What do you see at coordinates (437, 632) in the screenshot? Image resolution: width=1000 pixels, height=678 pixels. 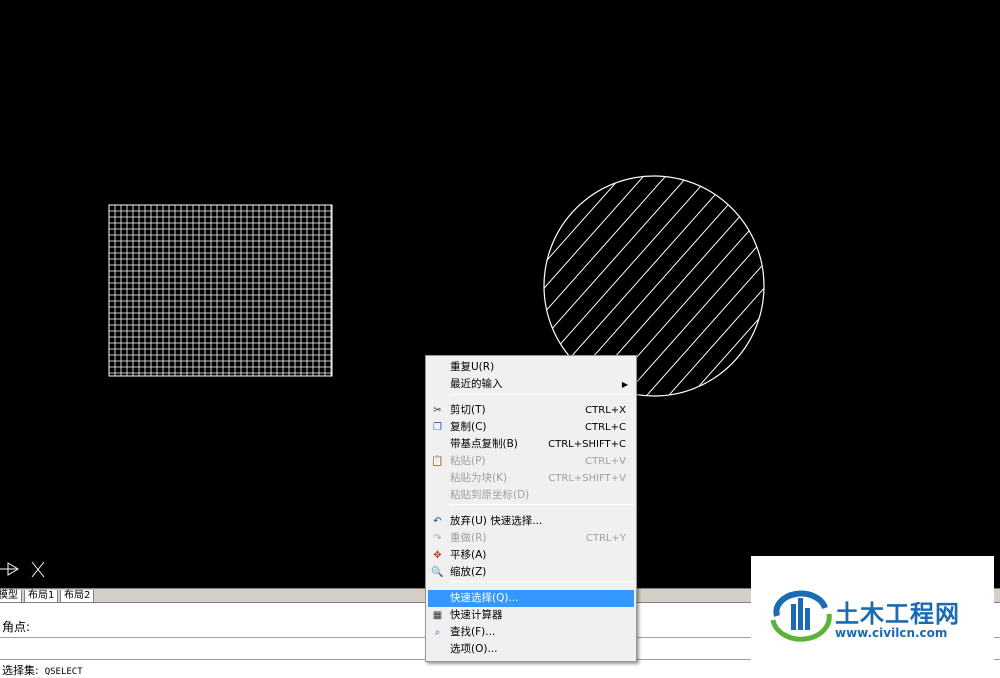 I see `find-icon: ⌕` at bounding box center [437, 632].